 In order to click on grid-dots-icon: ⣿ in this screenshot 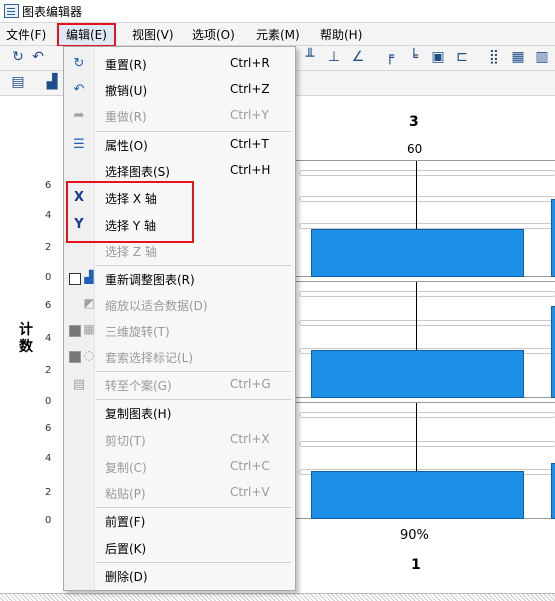, I will do `click(494, 57)`.